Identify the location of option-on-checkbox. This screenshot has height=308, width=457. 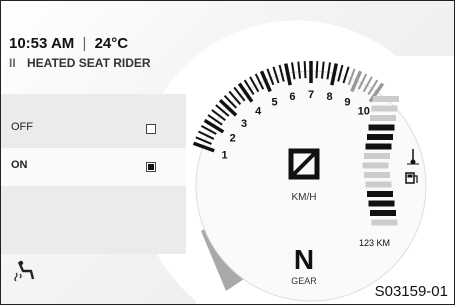
(151, 167).